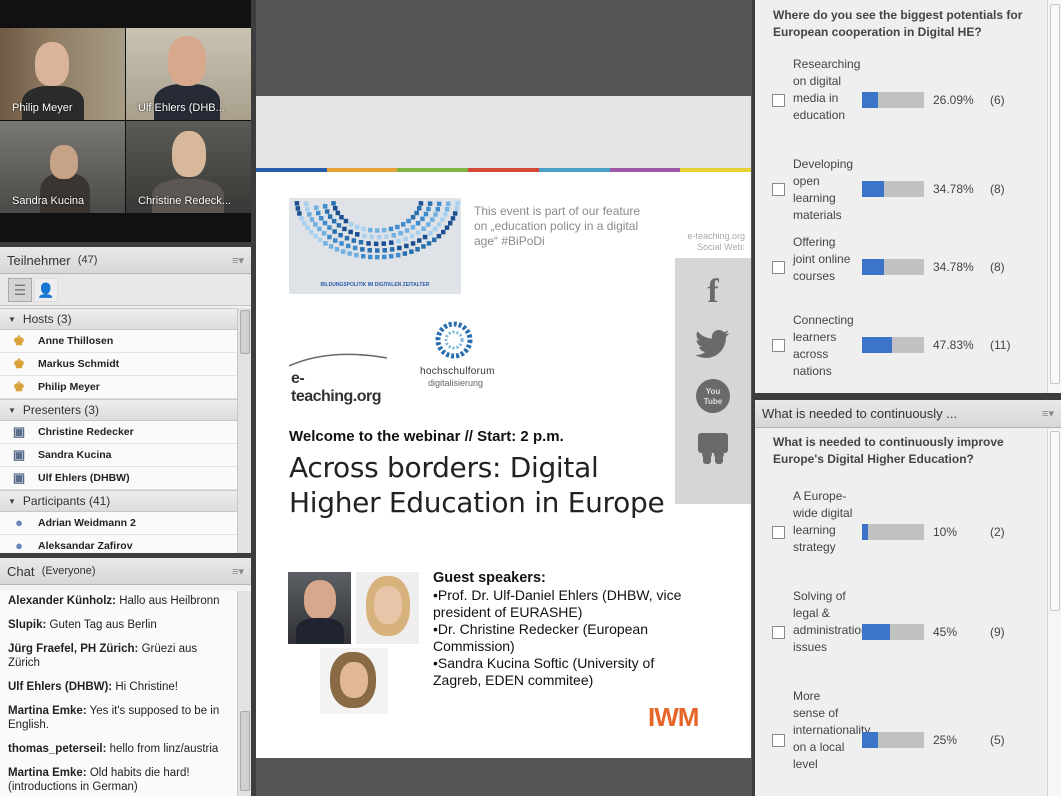  Describe the element at coordinates (62, 74) in the screenshot. I see `video-tile: Philip Meyer` at that location.